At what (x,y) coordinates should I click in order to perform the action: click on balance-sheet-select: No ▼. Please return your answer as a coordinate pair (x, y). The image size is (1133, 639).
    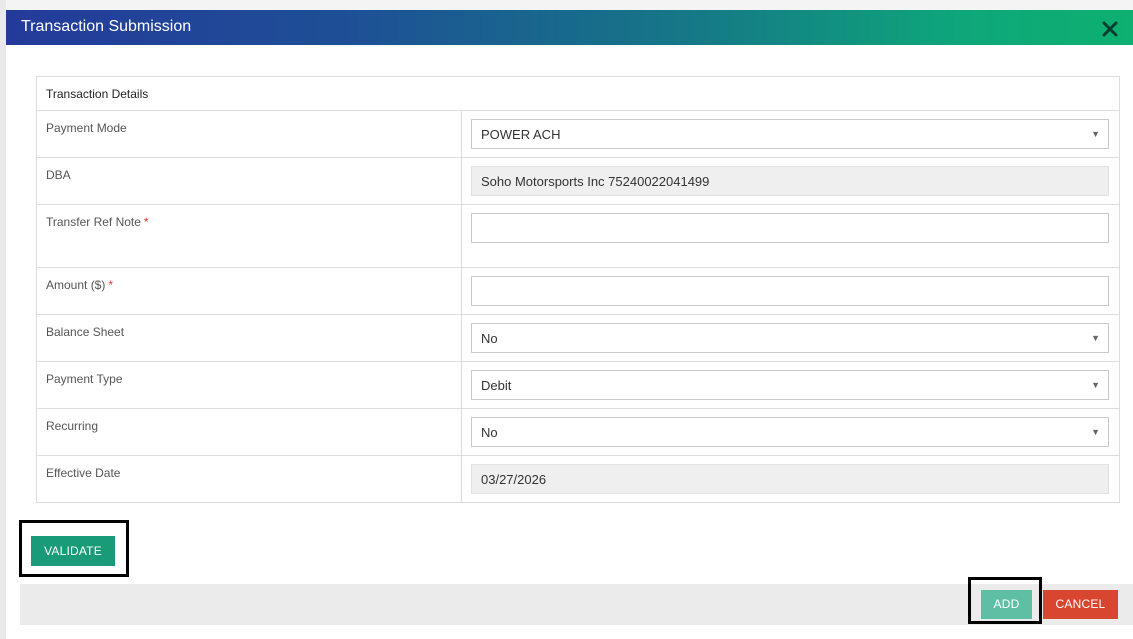
    Looking at the image, I should click on (790, 338).